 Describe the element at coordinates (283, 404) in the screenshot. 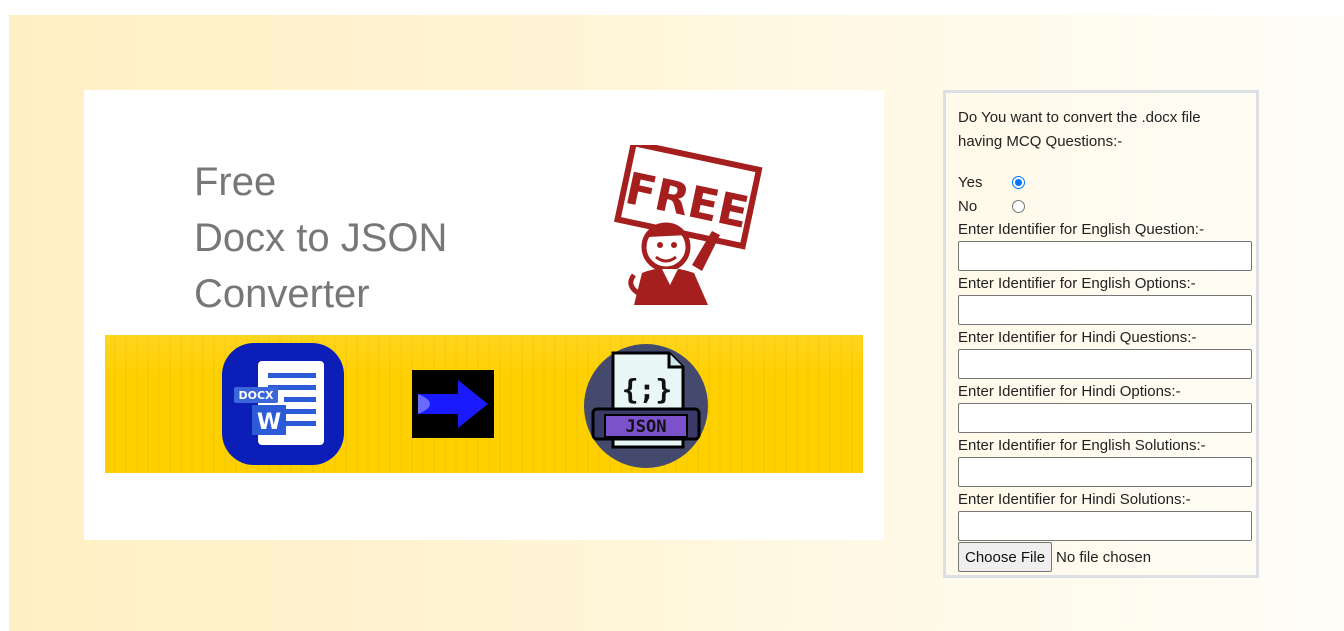

I see `word-docx-icon: DOCX W` at that location.